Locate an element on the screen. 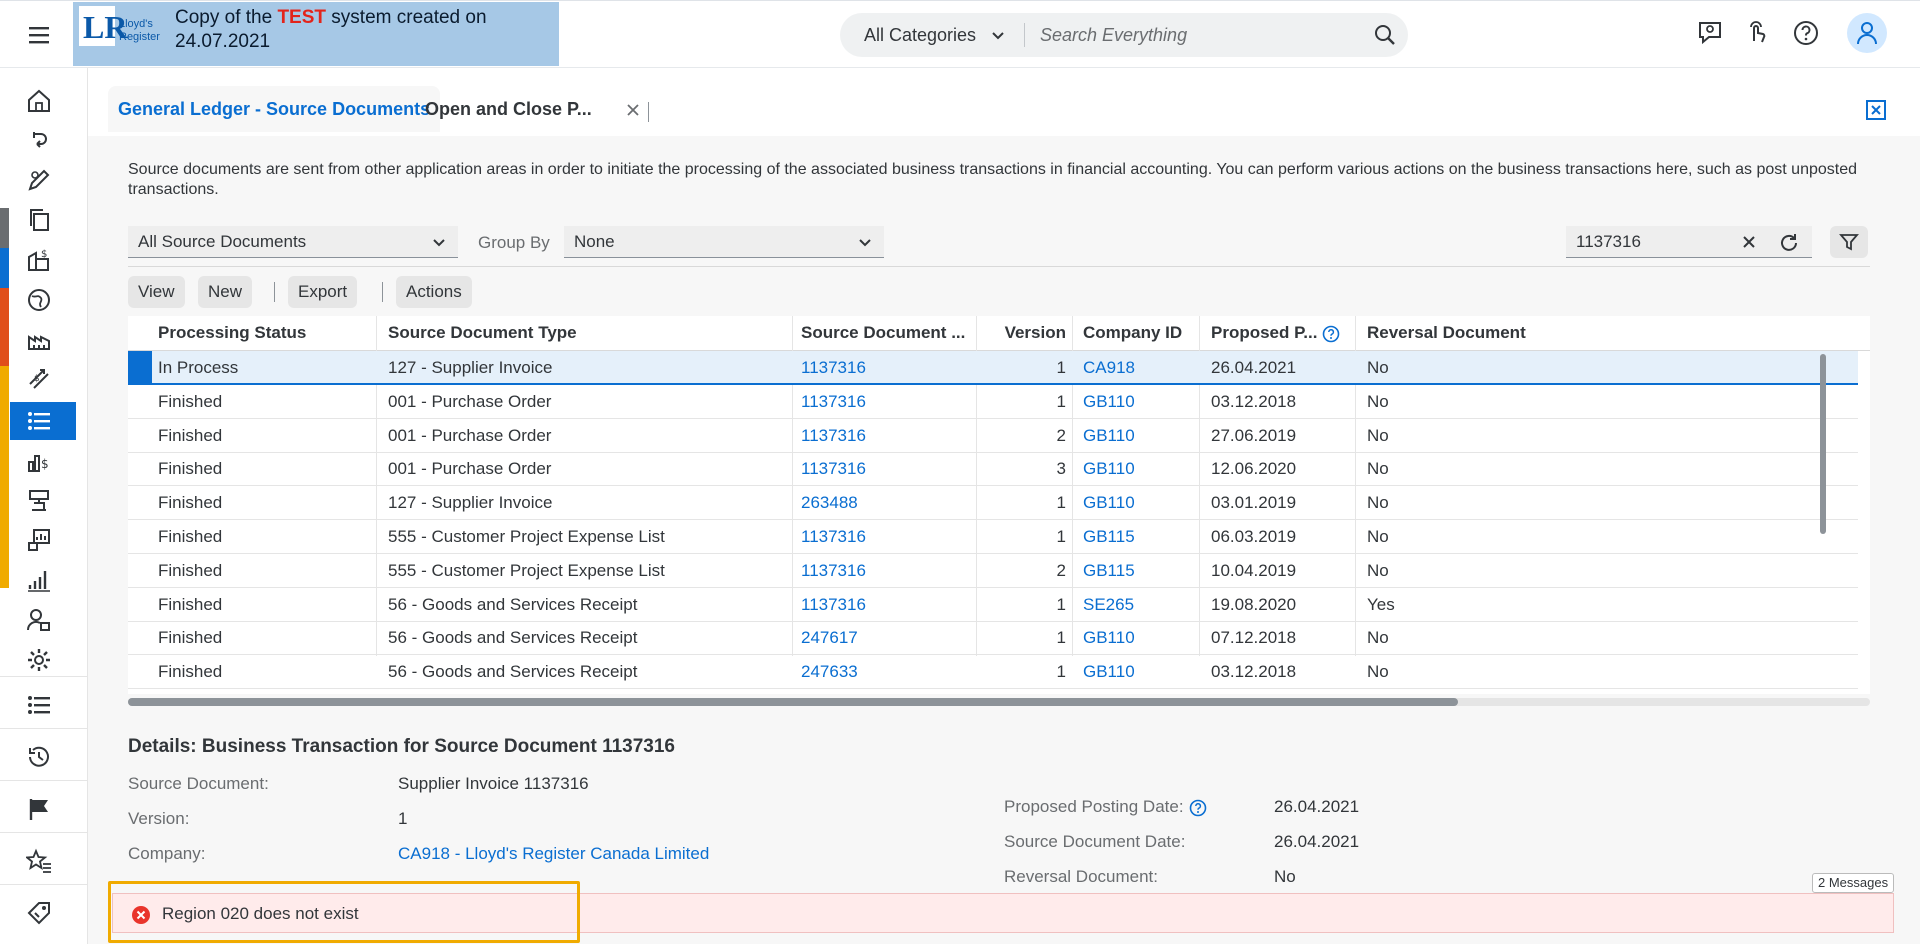 The width and height of the screenshot is (1920, 944). horizontal-scrollbar-thumb is located at coordinates (793, 702).